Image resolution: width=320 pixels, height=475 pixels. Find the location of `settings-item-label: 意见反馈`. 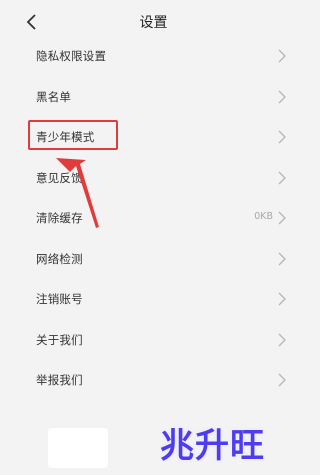

settings-item-label: 意见反馈 is located at coordinates (59, 177).